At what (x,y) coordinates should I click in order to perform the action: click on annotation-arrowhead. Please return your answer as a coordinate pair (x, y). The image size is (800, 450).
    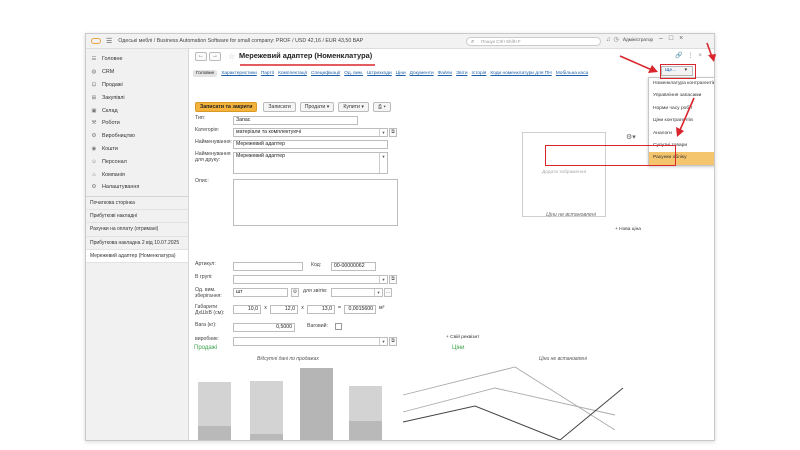
    Looking at the image, I should click on (712, 58).